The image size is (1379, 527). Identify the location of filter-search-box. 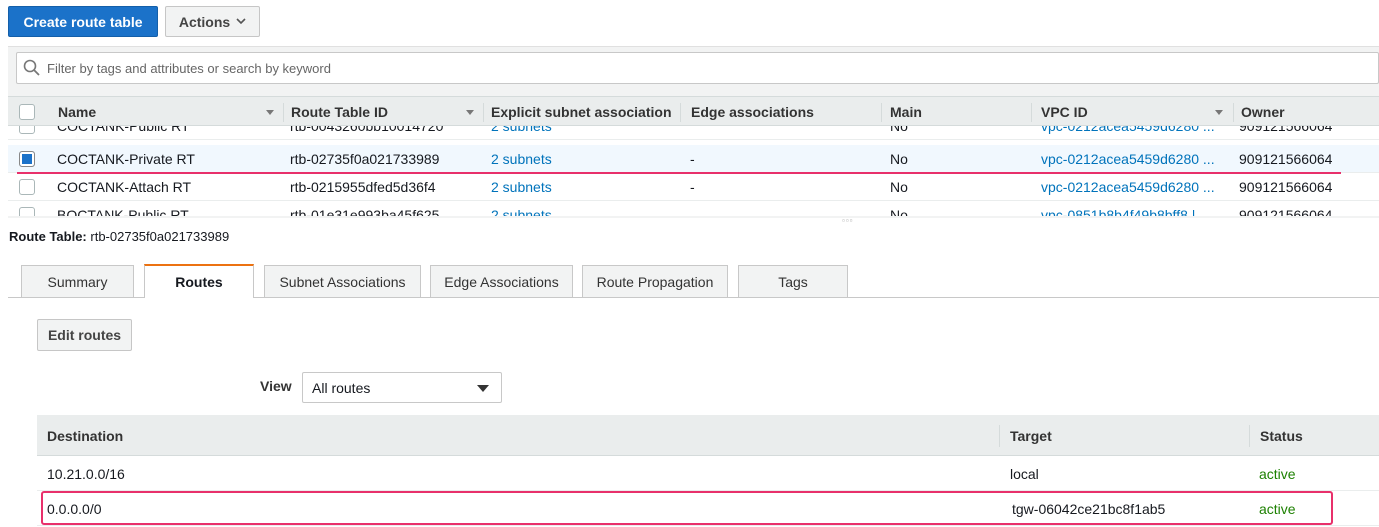
(697, 68).